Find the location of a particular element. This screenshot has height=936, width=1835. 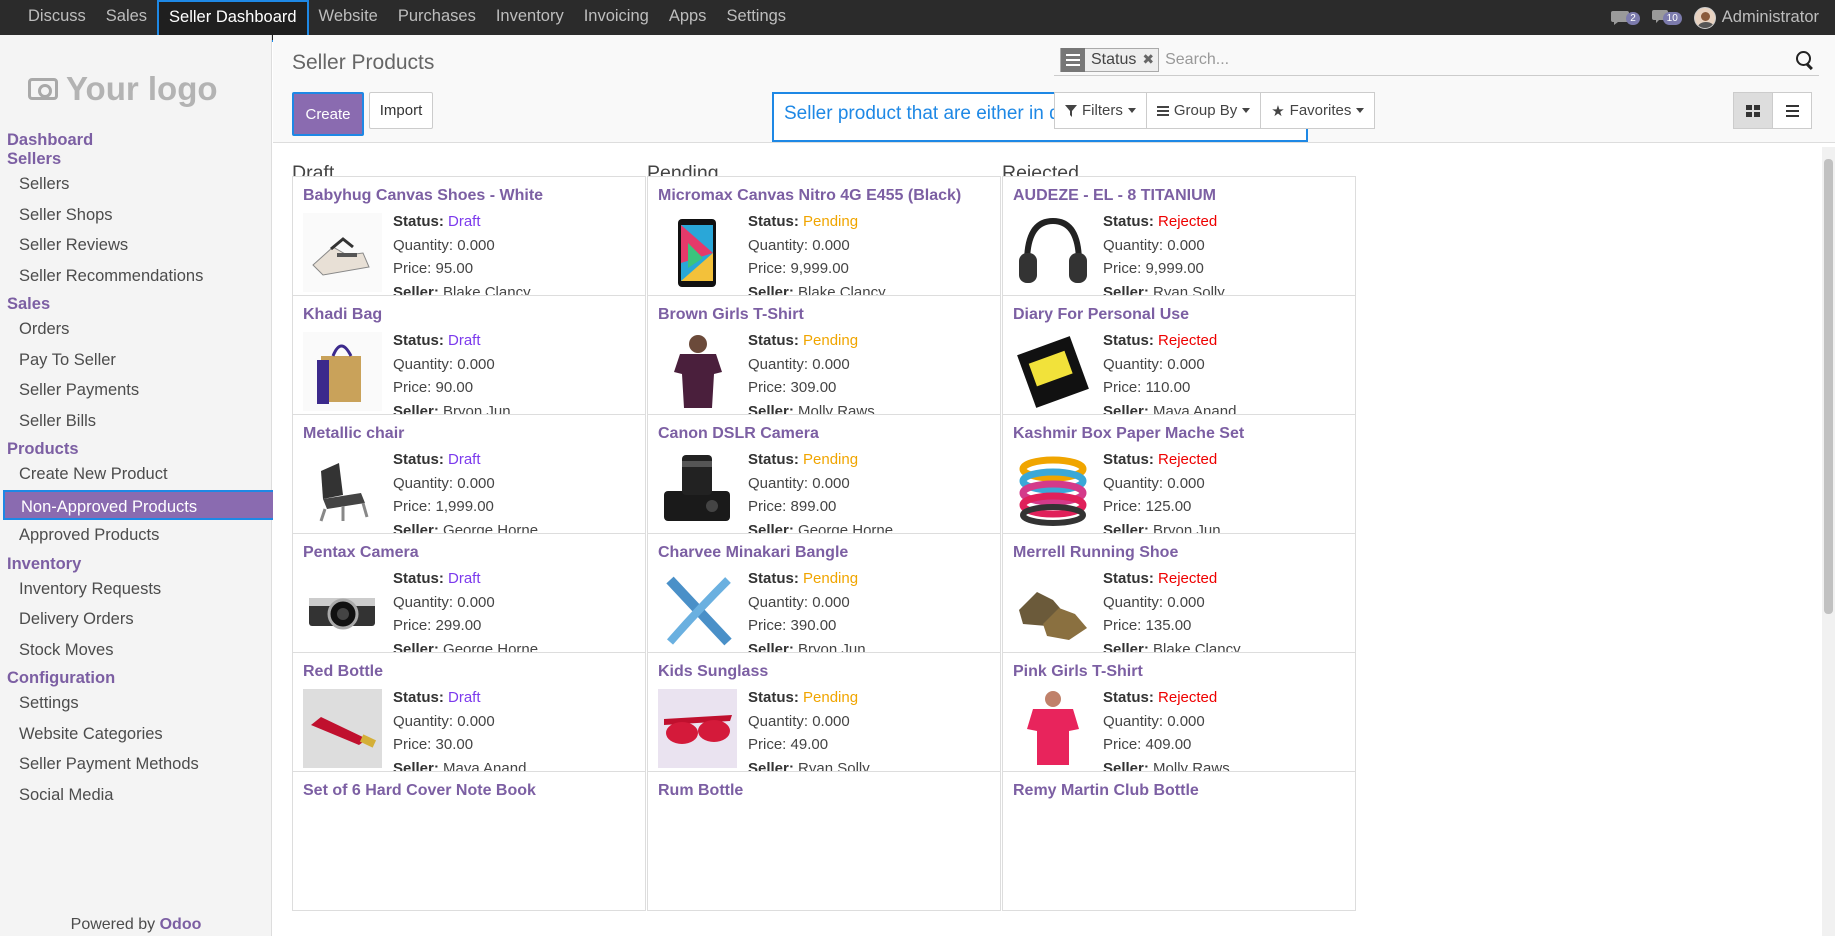

price-value: 299.00 is located at coordinates (458, 625).